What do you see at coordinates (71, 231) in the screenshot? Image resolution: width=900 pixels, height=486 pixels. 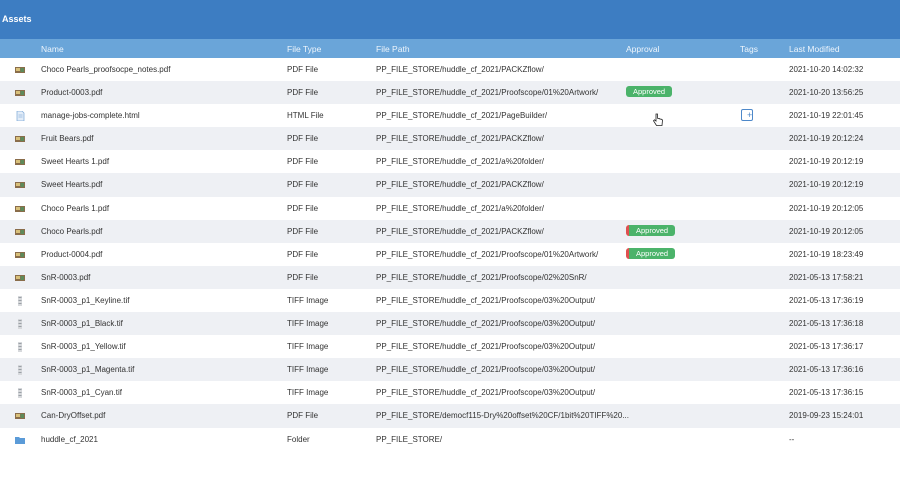 I see `asset-name: Choco Pearls.pdf` at bounding box center [71, 231].